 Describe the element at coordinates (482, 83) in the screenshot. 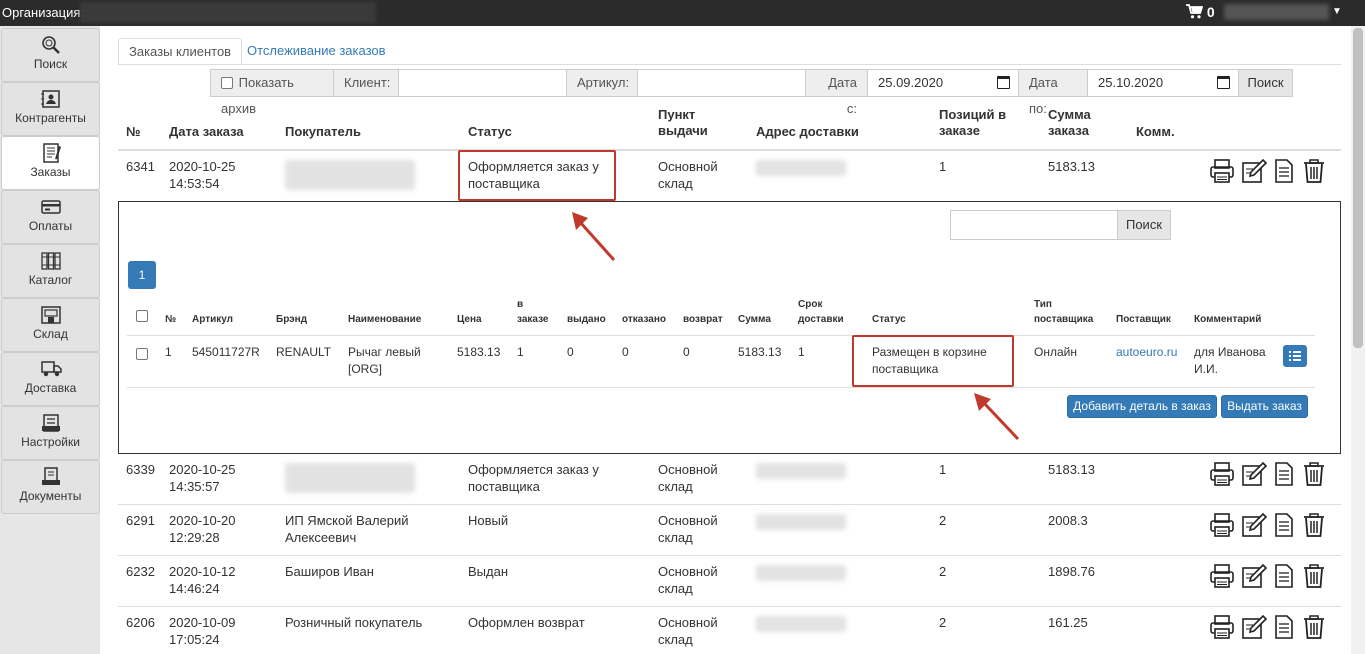

I see `client-input` at that location.